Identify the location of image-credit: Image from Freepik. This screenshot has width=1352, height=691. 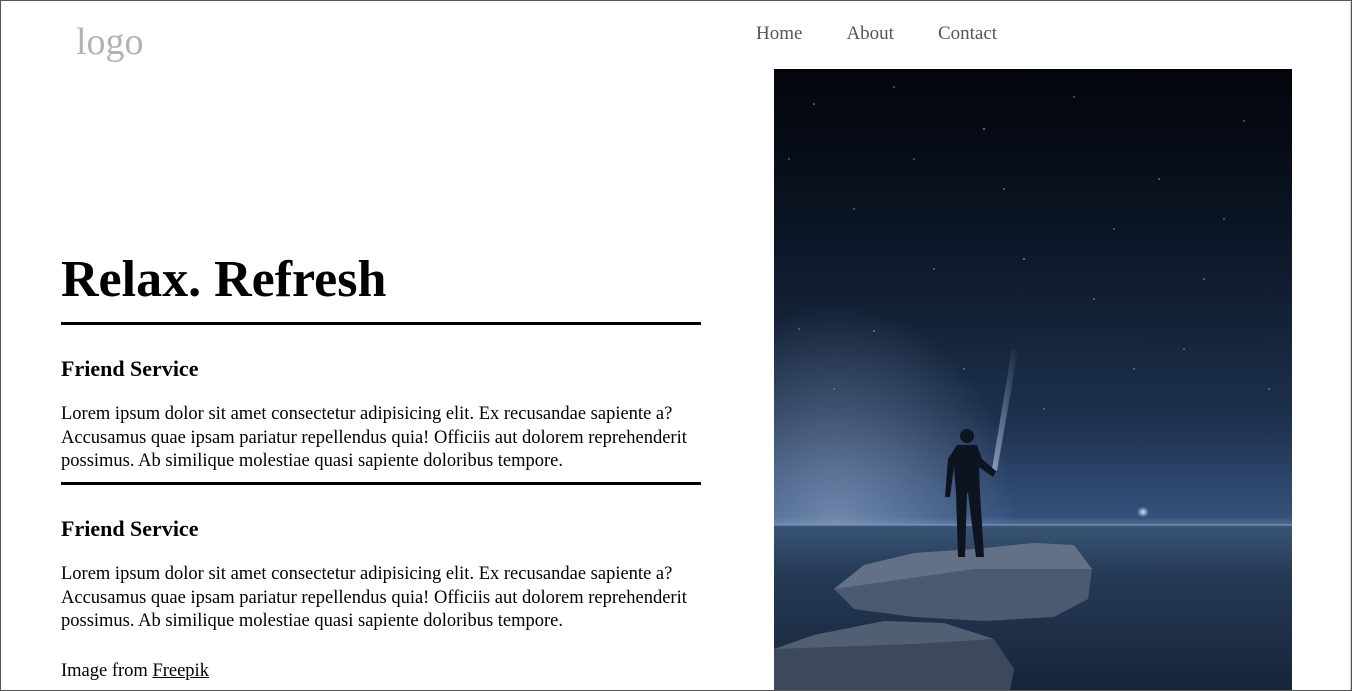
(135, 671).